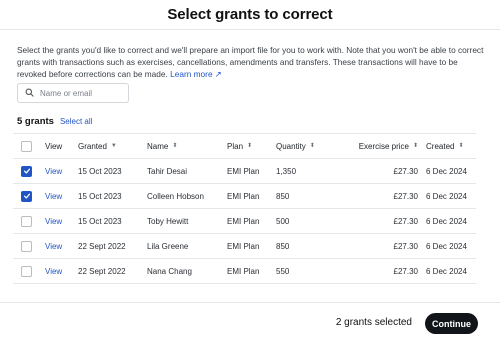 The image size is (500, 352). Describe the element at coordinates (235, 146) in the screenshot. I see `header-plan-label: Plan` at that location.